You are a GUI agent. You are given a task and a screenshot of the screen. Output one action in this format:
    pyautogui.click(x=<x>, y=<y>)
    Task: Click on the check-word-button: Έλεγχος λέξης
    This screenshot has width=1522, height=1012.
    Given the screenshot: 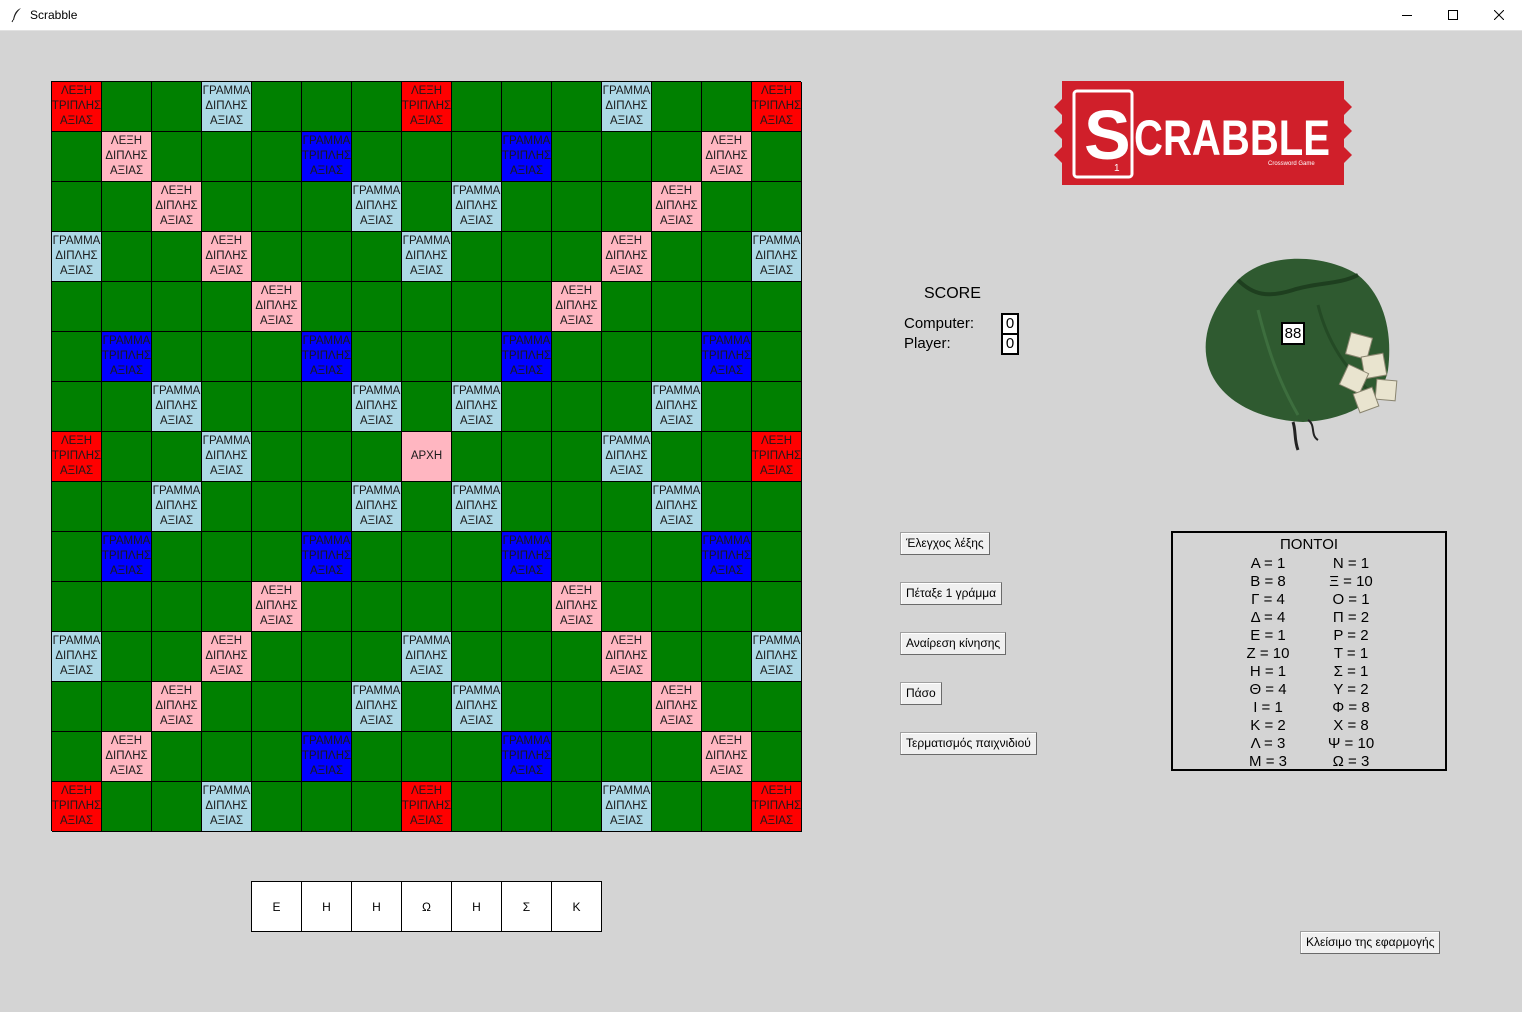 What is the action you would take?
    pyautogui.click(x=945, y=543)
    